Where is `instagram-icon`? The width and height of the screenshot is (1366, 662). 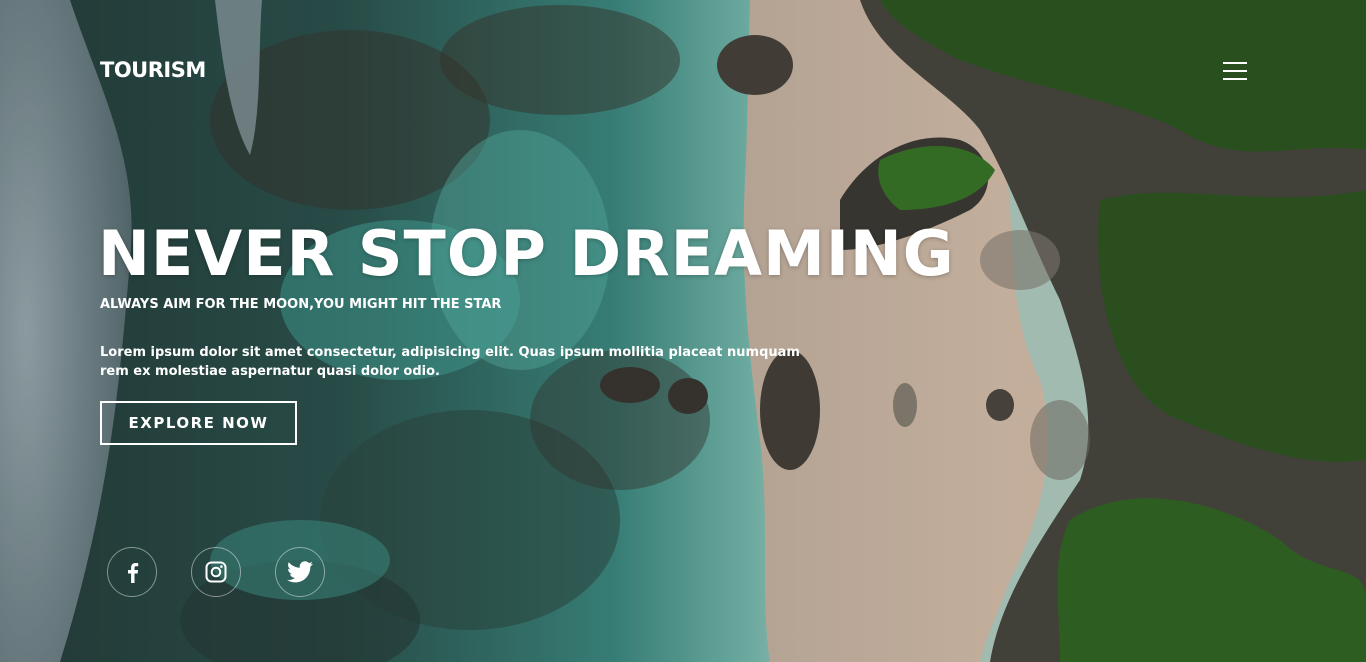
instagram-icon is located at coordinates (216, 572).